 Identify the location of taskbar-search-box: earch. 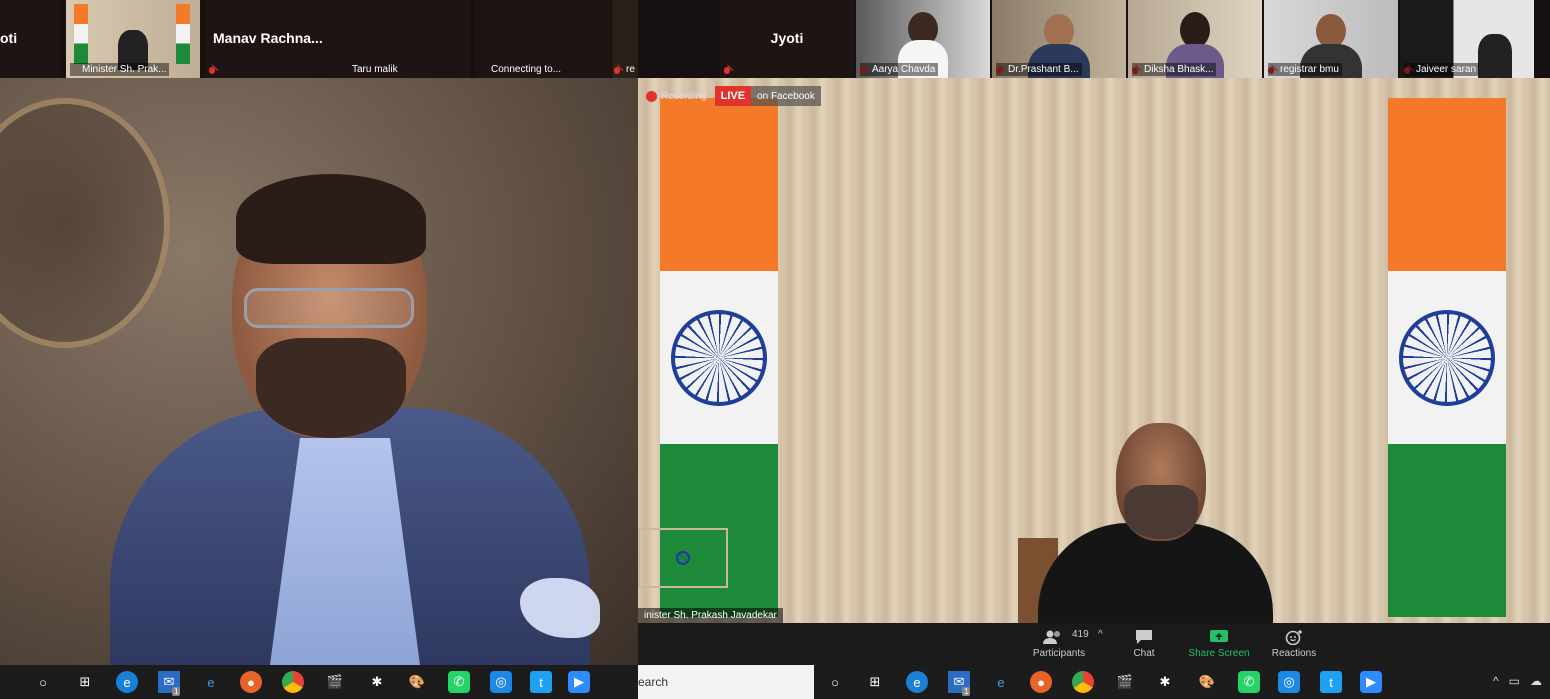
(726, 682).